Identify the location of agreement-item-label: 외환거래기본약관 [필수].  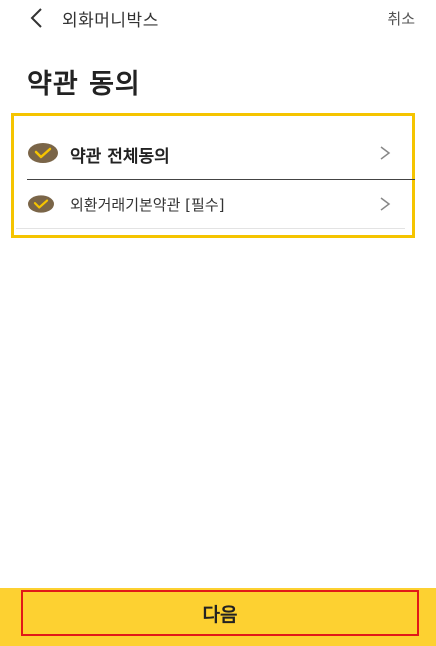
(147, 205).